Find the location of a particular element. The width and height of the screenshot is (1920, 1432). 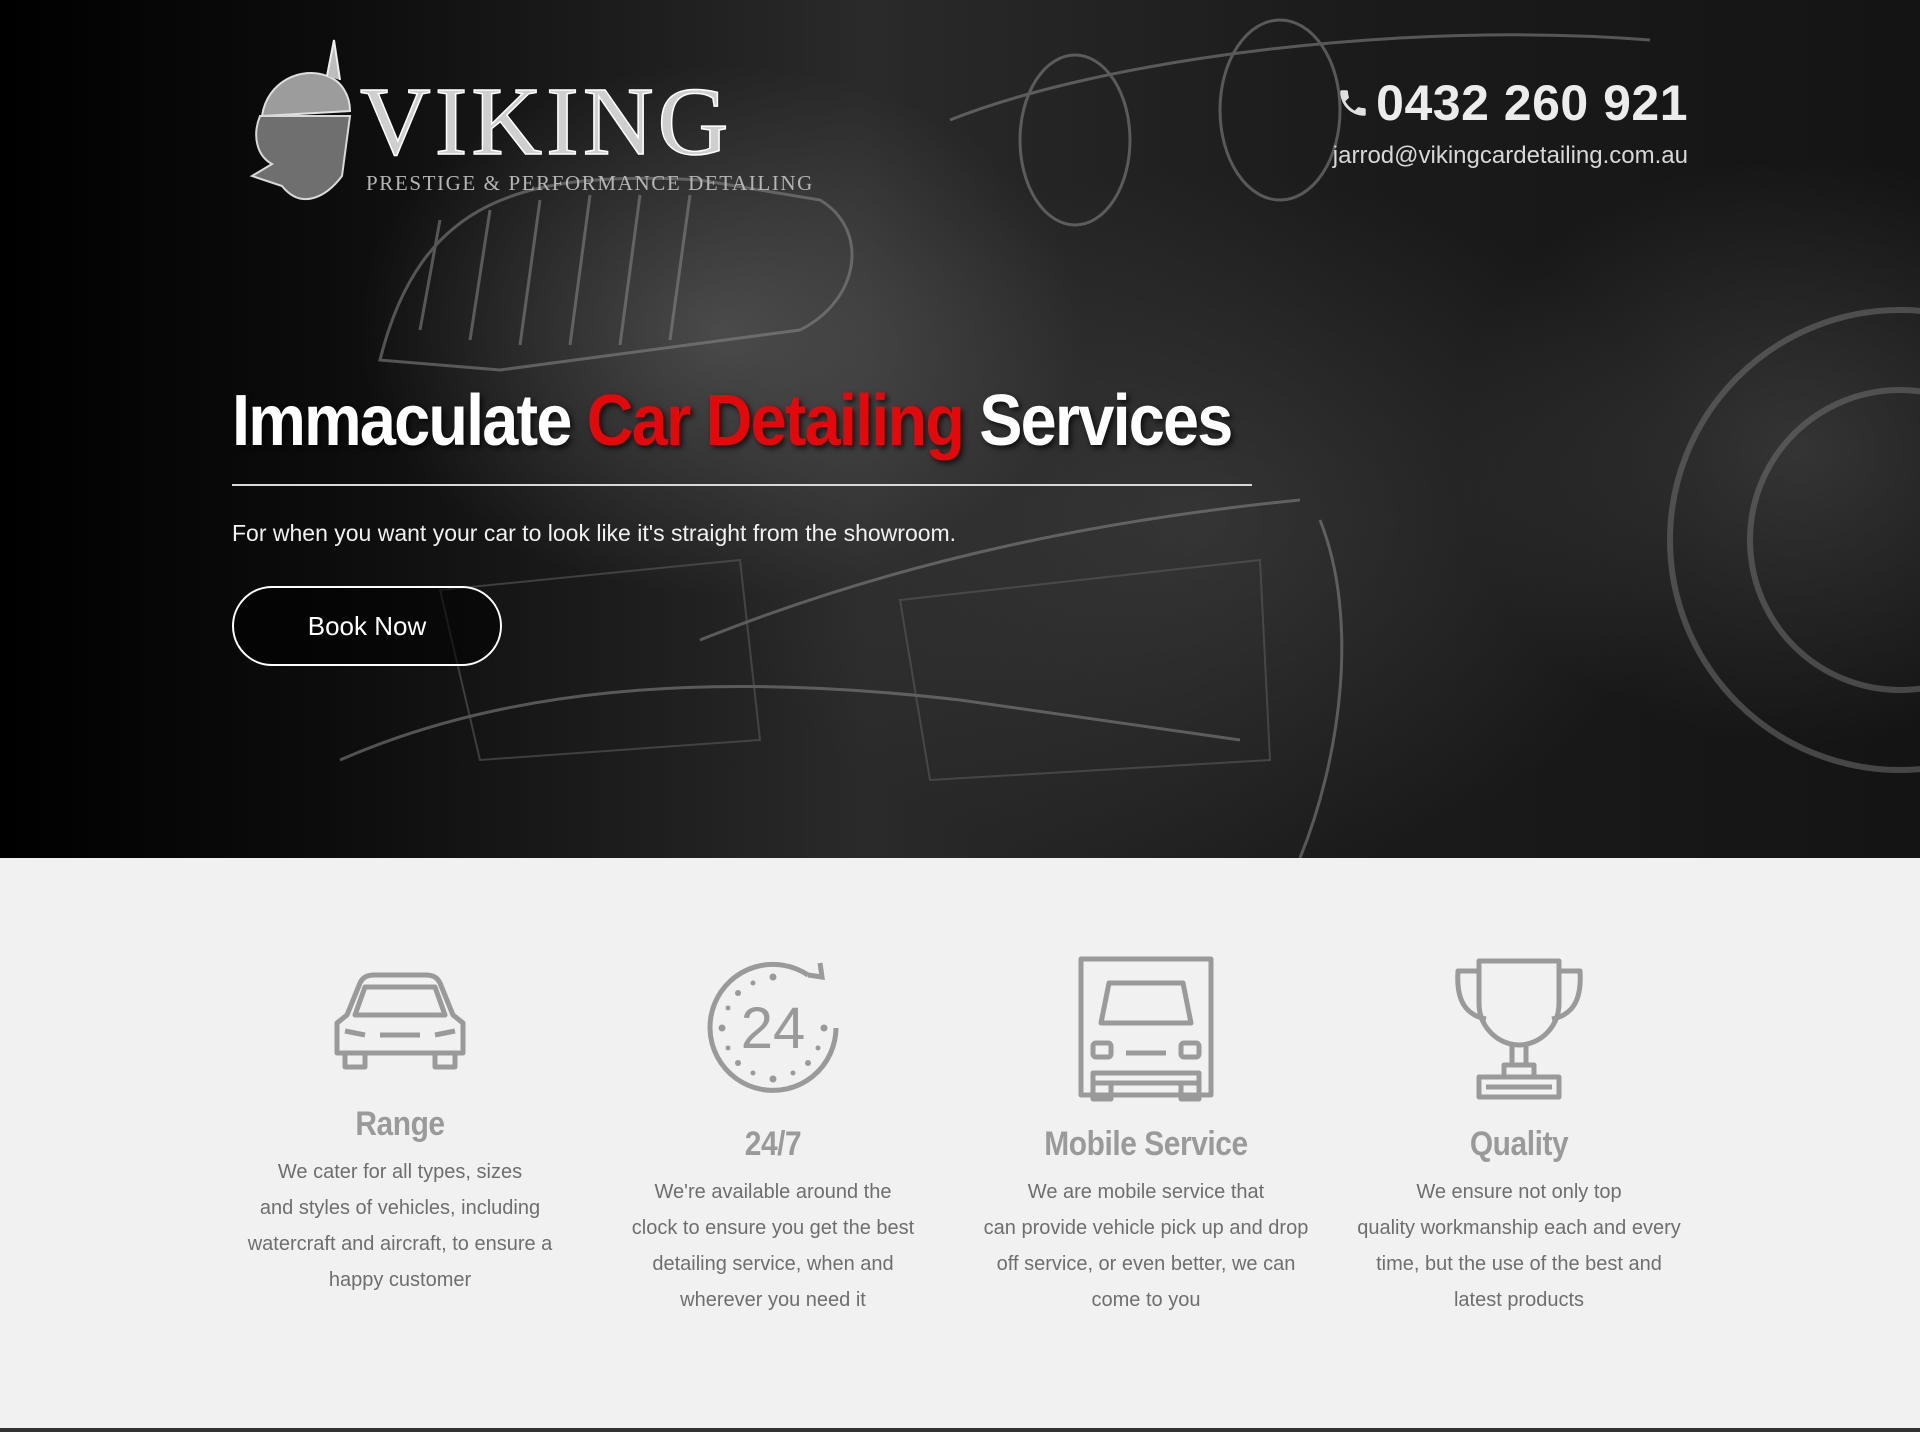

headline-part2: Services is located at coordinates (1098, 421).